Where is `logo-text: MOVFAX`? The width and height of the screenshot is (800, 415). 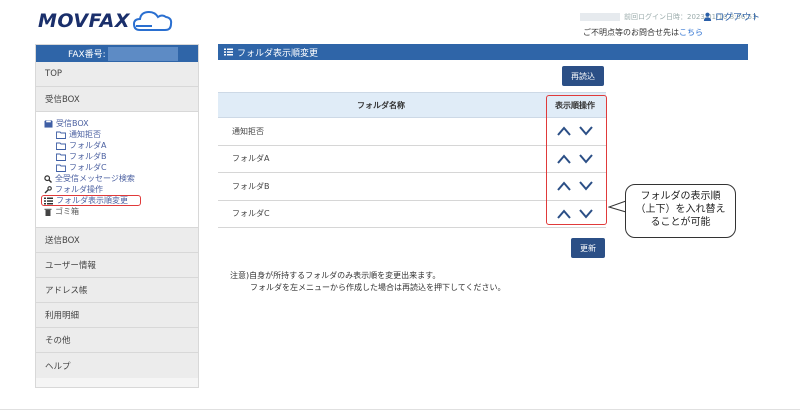 logo-text: MOVFAX is located at coordinates (84, 21).